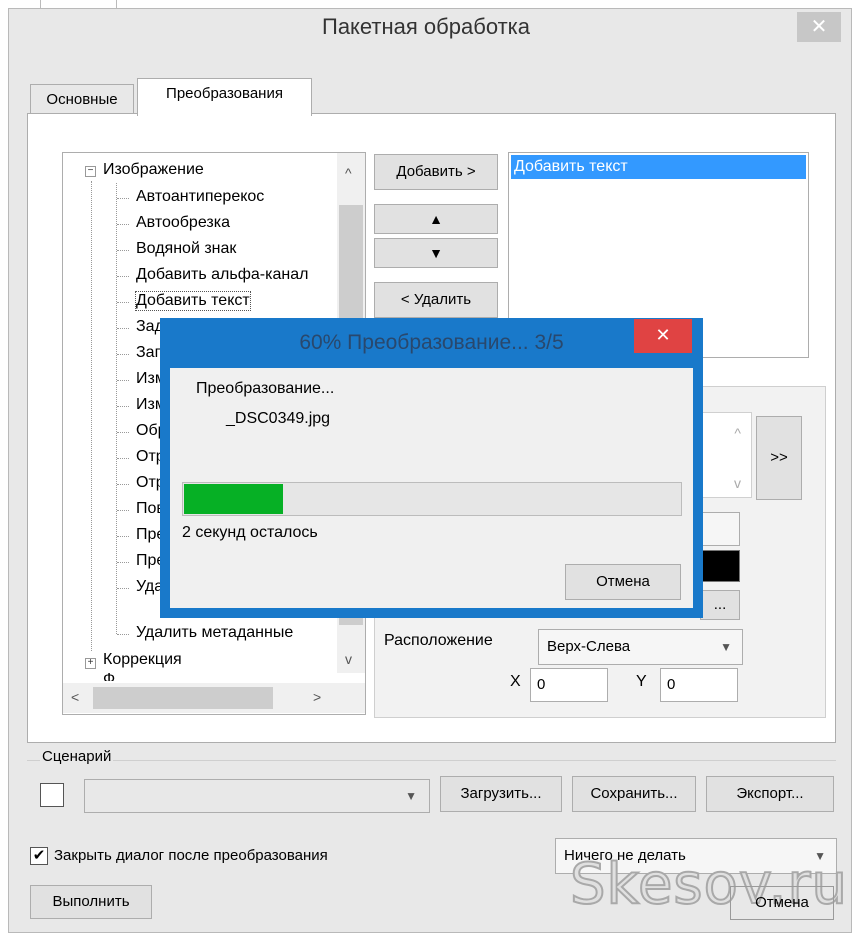  Describe the element at coordinates (233, 499) in the screenshot. I see `progress-bar-fill` at that location.